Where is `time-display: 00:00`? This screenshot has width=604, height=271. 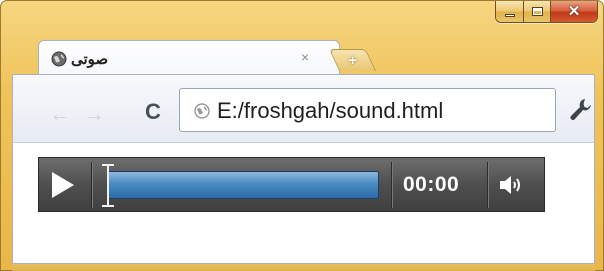
time-display: 00:00 is located at coordinates (431, 184).